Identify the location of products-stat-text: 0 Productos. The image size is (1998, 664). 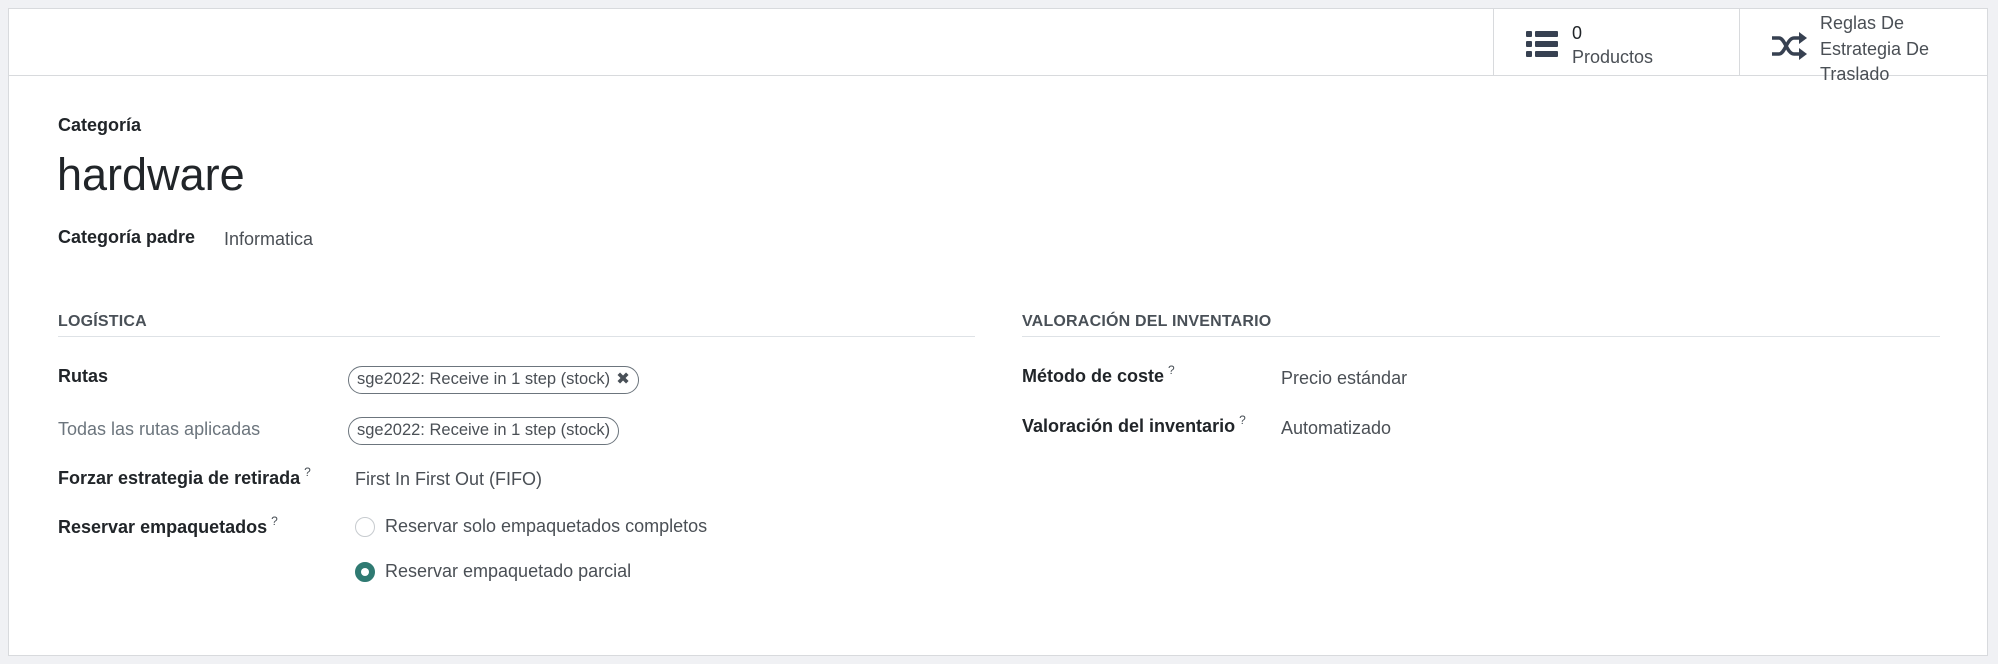
(1612, 45).